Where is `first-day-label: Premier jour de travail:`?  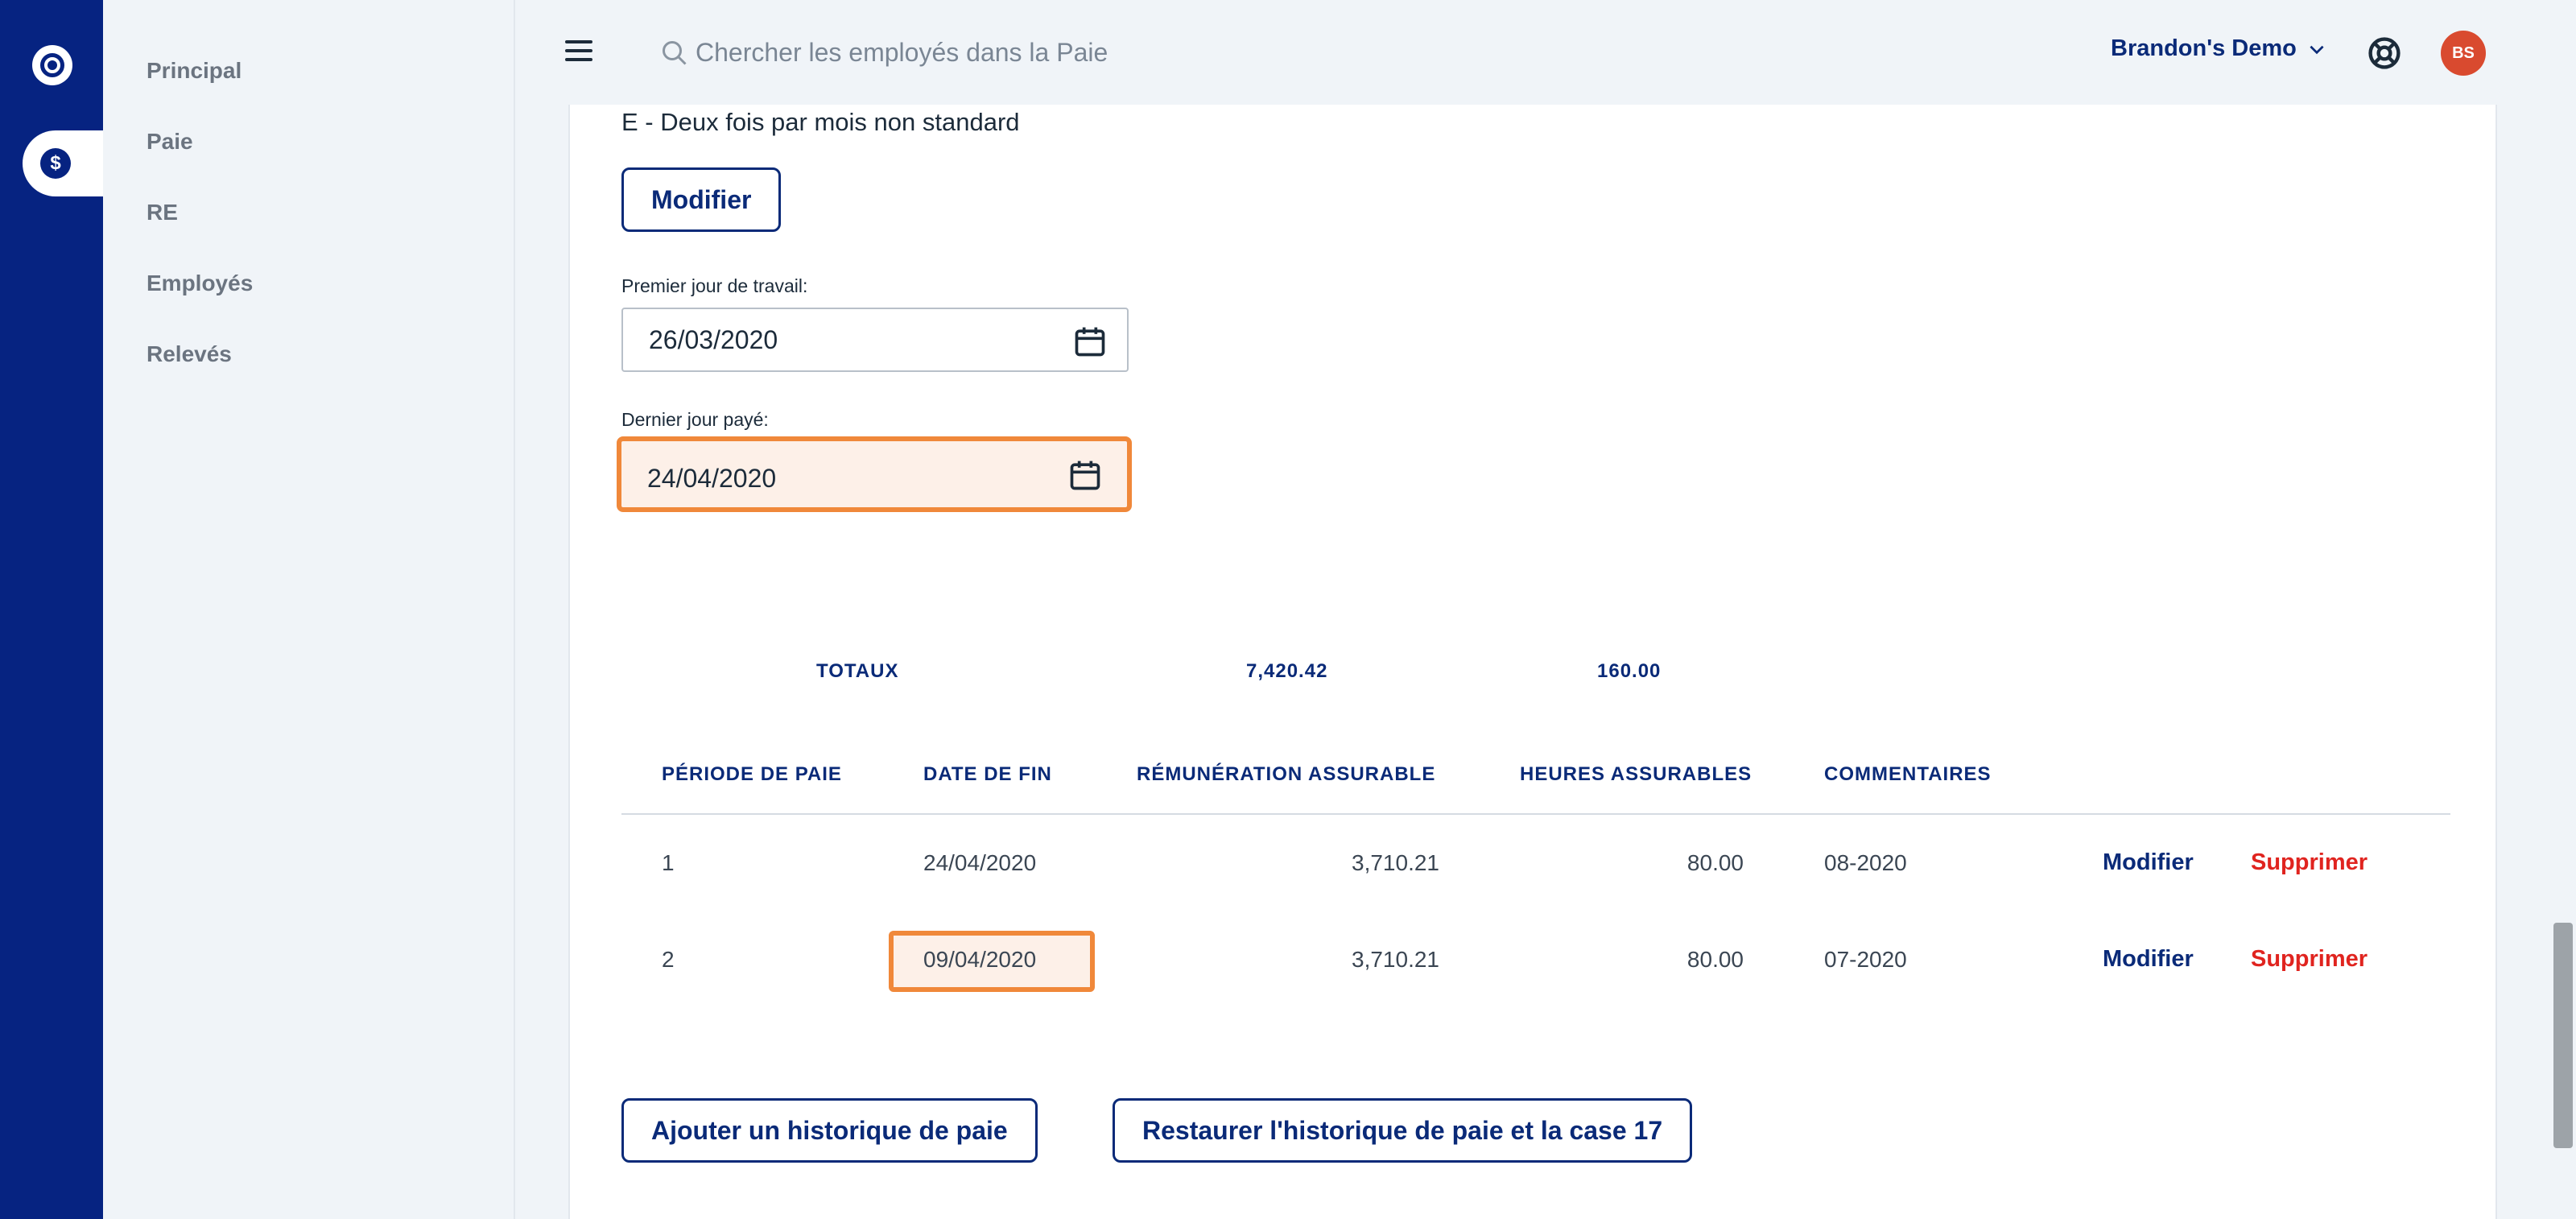 first-day-label: Premier jour de travail: is located at coordinates (714, 285).